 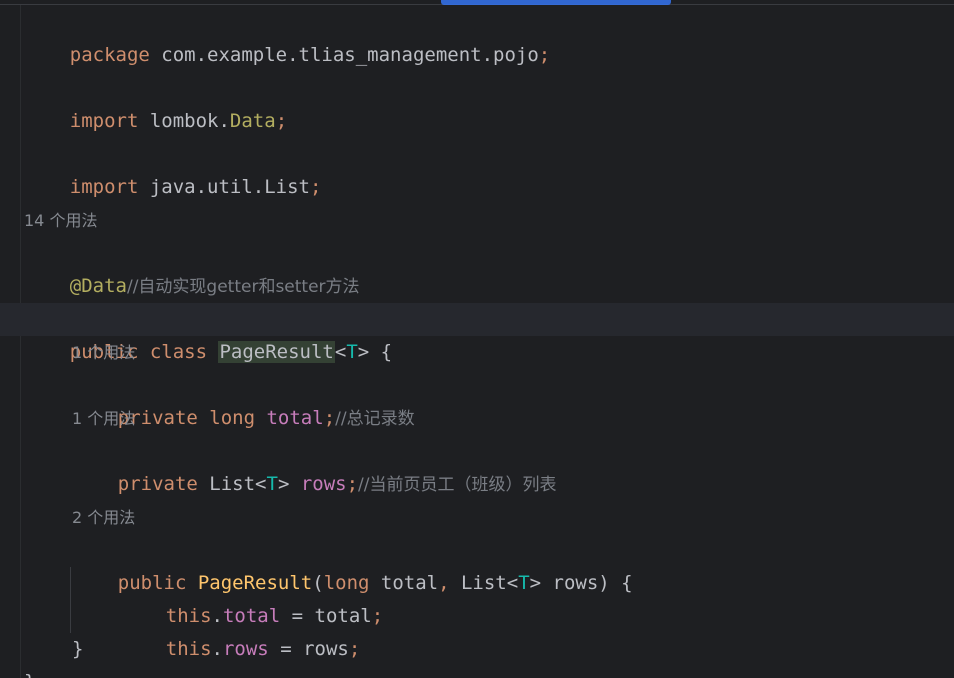 What do you see at coordinates (70, 600) in the screenshot?
I see `indent-guide` at bounding box center [70, 600].